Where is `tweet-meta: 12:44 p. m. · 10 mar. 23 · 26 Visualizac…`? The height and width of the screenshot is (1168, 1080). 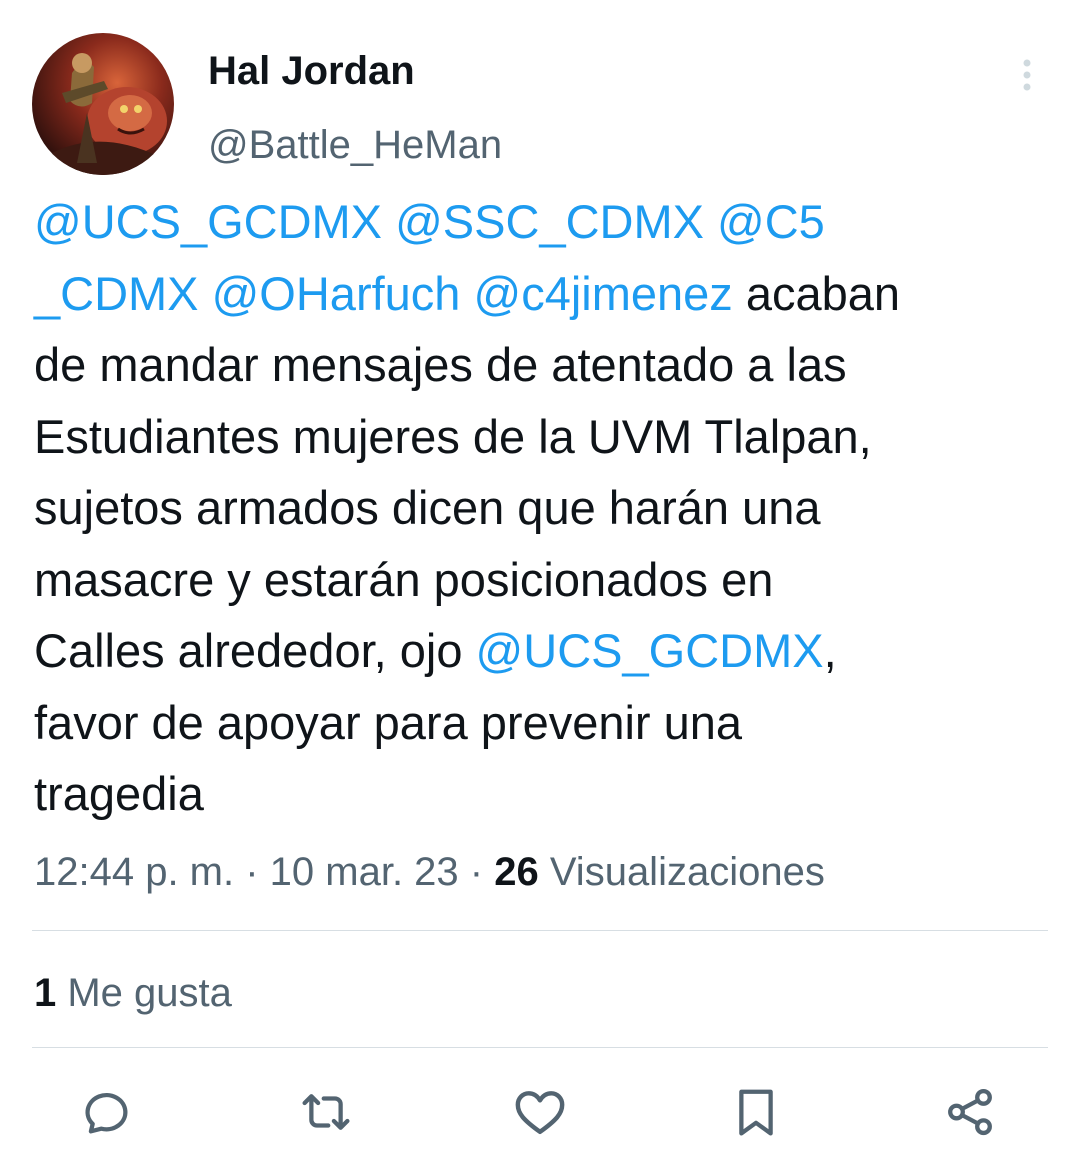
tweet-meta: 12:44 p. m. · 10 mar. 23 · 26 Visualizac… is located at coordinates (429, 872).